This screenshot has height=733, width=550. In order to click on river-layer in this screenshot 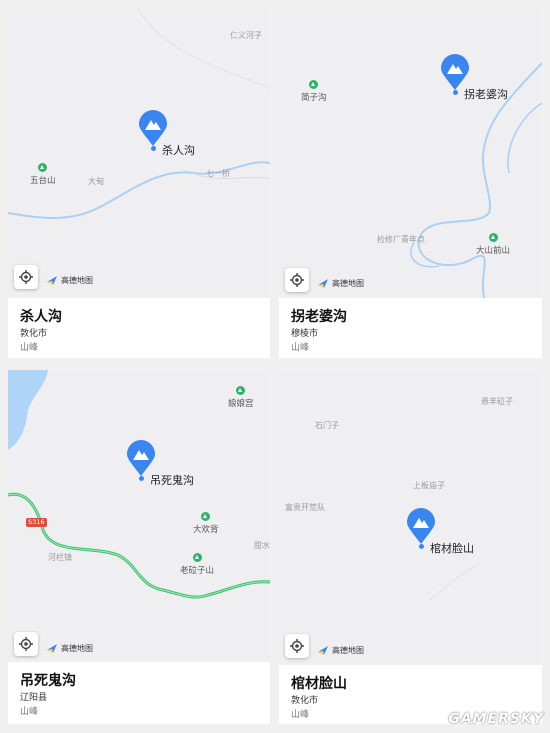, I will do `click(139, 113)`.